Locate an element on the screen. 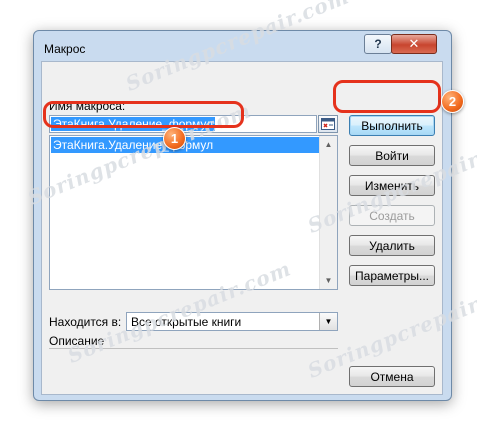 The width and height of the screenshot is (477, 433). delete-button-label: Удалить is located at coordinates (392, 245).